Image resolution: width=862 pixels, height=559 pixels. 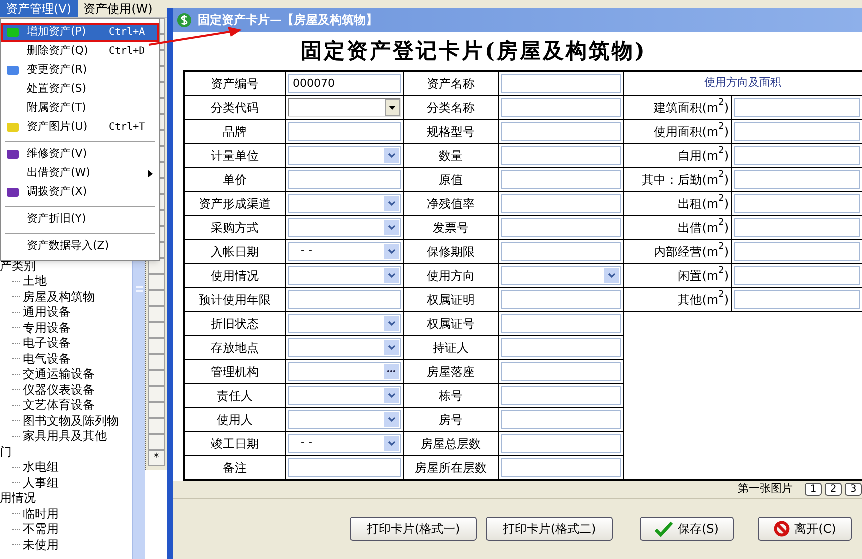 I want to click on submenu-arrow-icon, so click(x=150, y=174).